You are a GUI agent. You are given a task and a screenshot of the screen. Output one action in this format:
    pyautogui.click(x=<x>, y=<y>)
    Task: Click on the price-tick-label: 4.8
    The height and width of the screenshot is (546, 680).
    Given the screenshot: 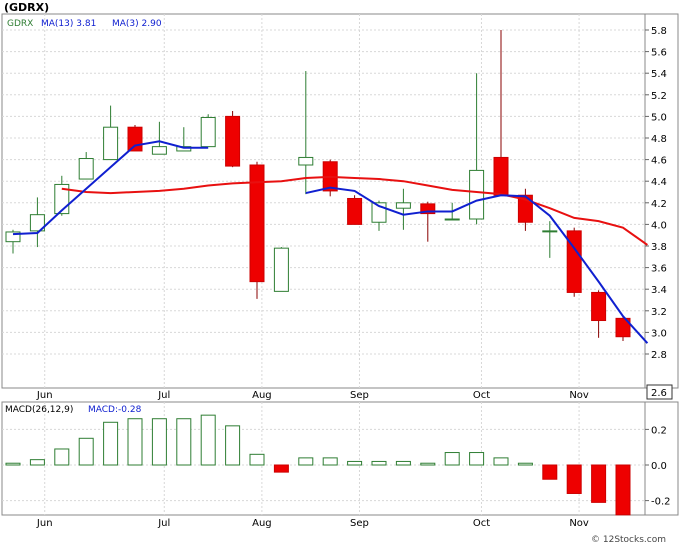 What is the action you would take?
    pyautogui.click(x=659, y=139)
    